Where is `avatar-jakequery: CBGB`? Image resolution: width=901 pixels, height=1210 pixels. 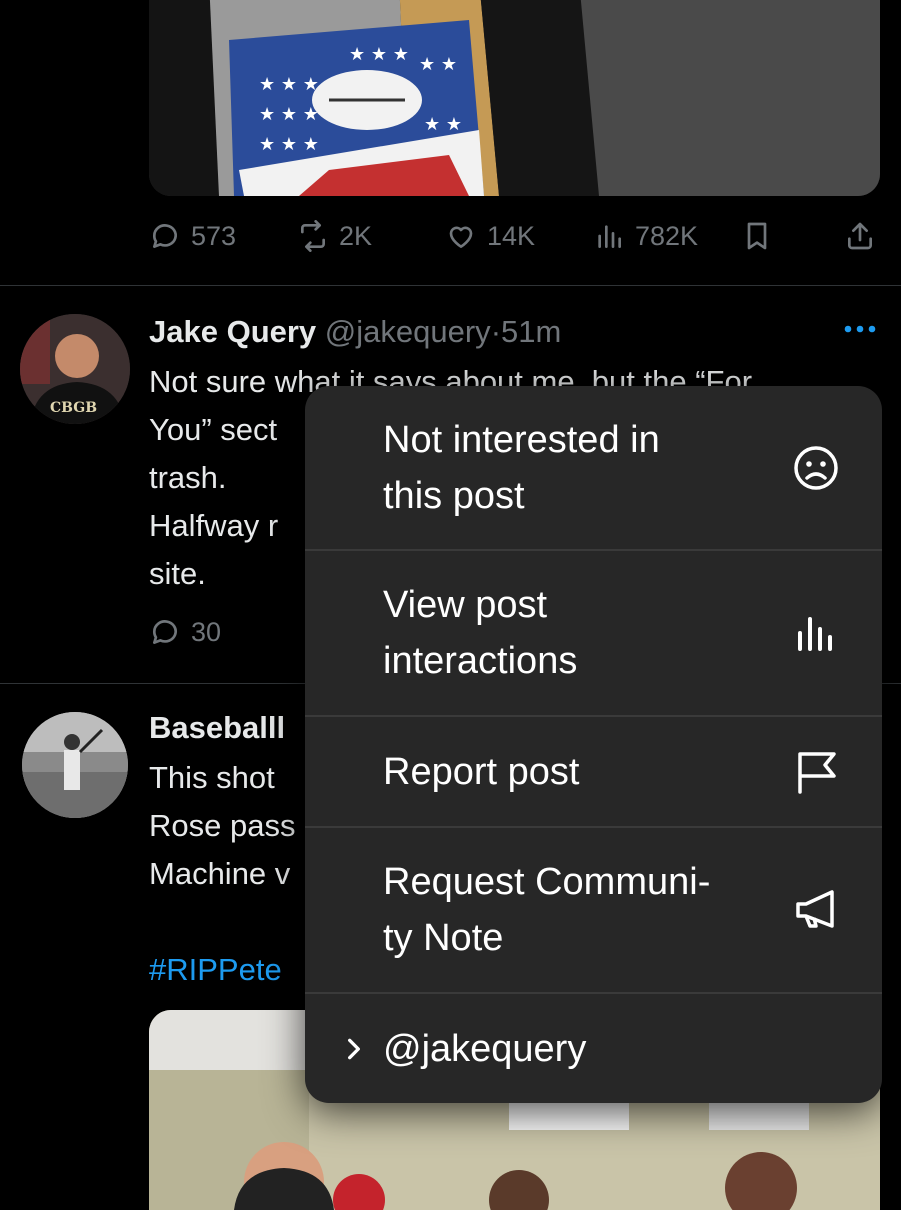 avatar-jakequery: CBGB is located at coordinates (75, 369).